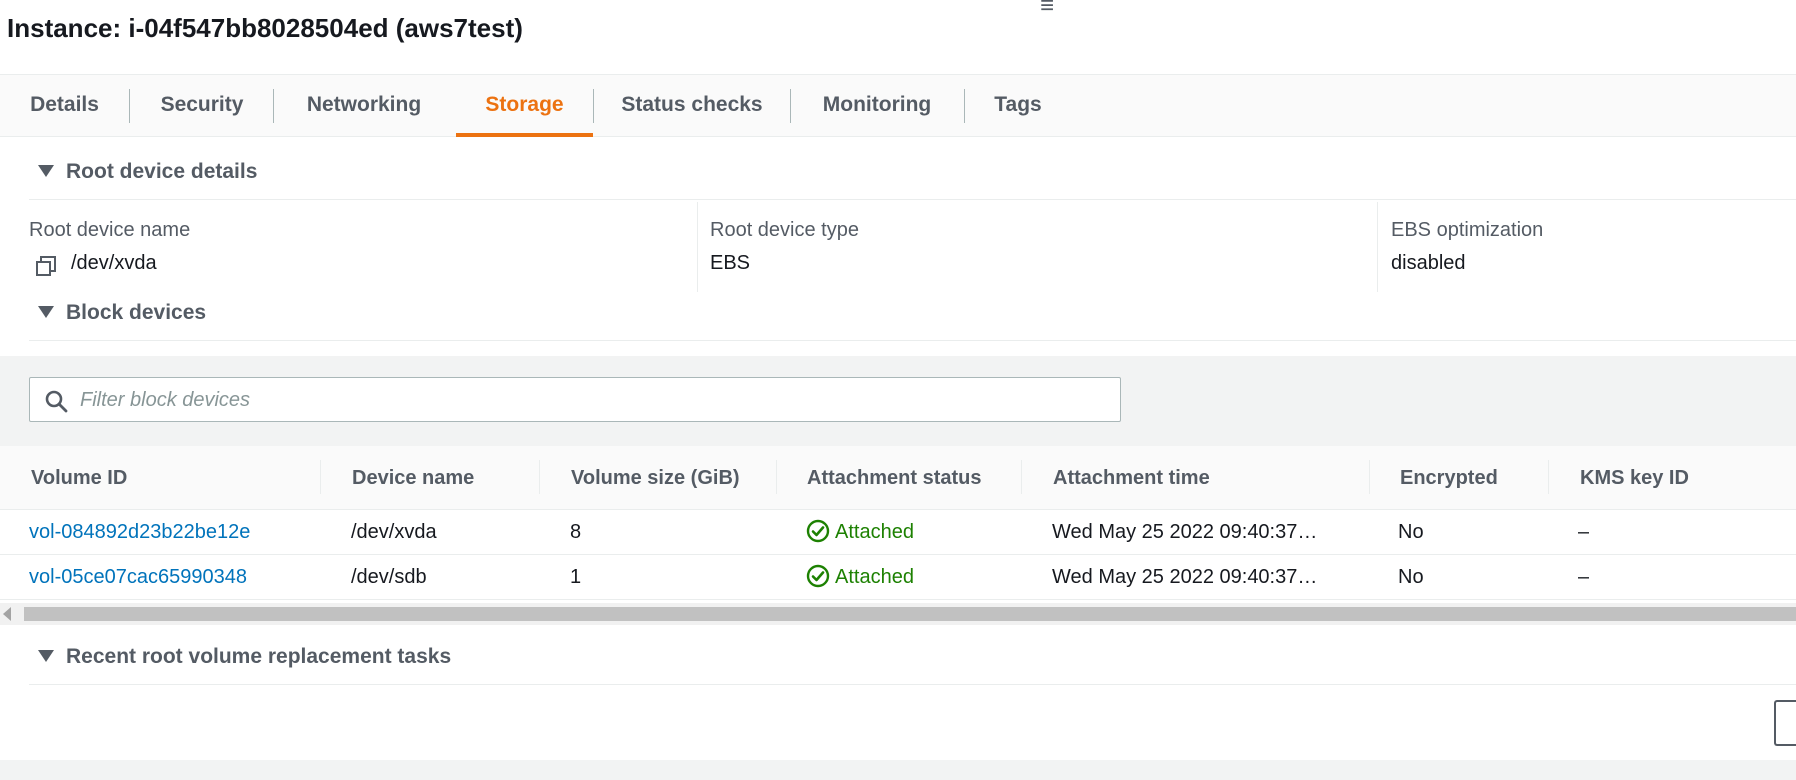  I want to click on volume-size-cell: 1, so click(576, 577).